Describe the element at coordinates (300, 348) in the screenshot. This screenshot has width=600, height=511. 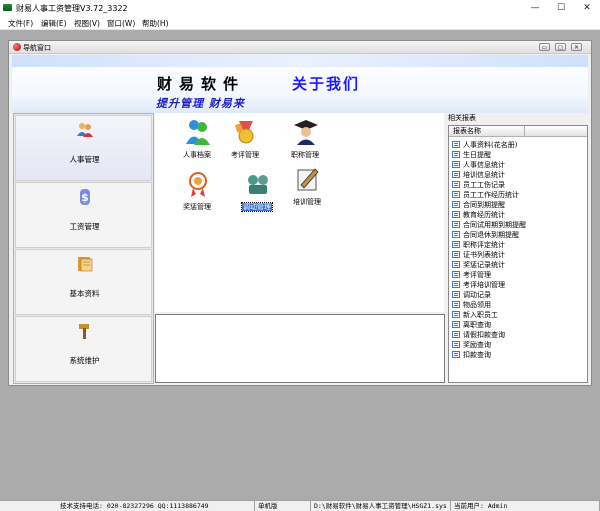
I see `description-box` at that location.